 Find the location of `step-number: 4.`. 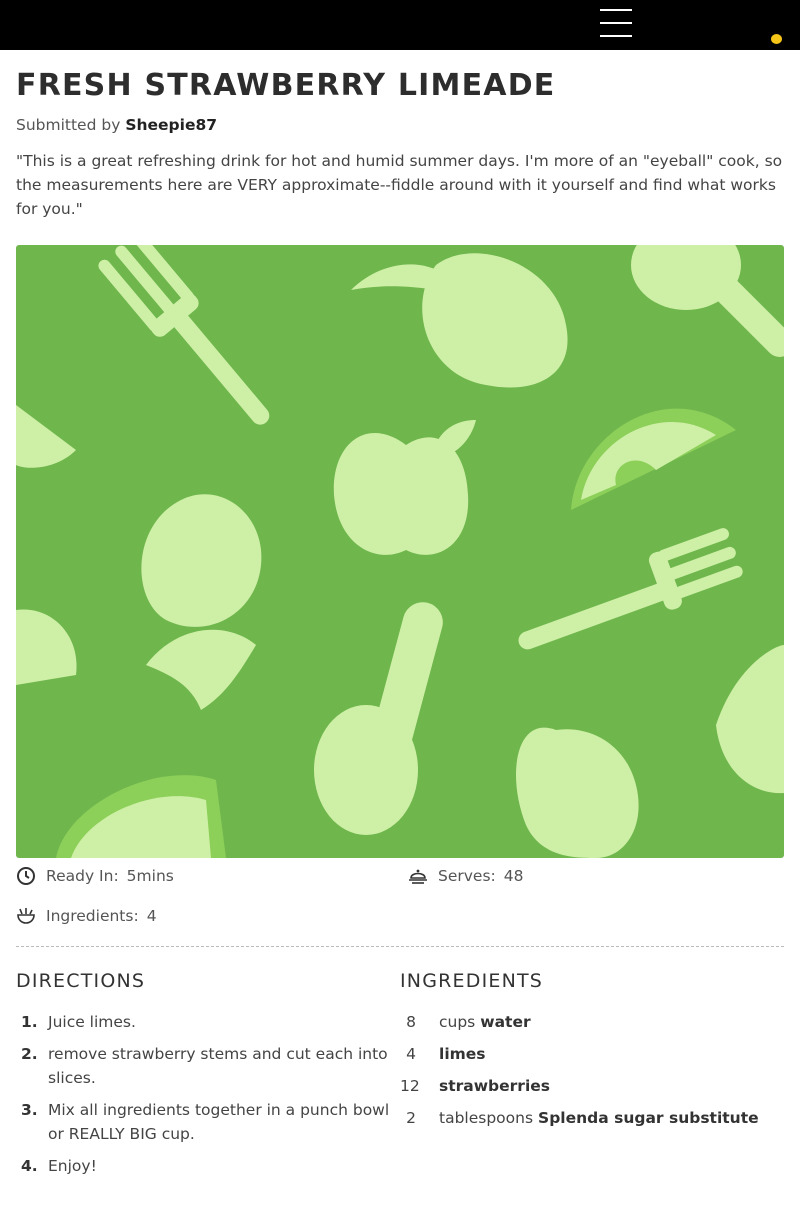

step-number: 4. is located at coordinates (29, 1166).